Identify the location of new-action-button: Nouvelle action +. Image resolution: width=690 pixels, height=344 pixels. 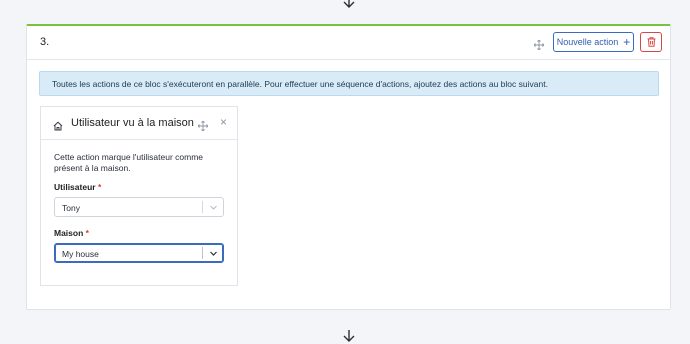
(593, 42).